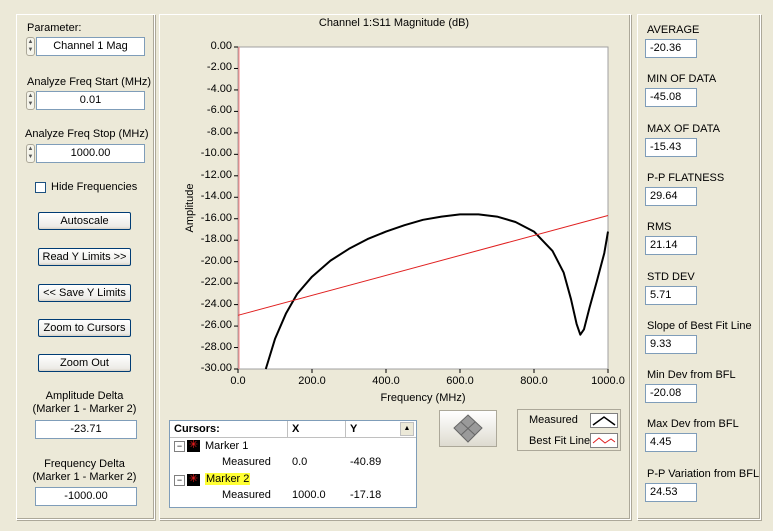 Image resolution: width=773 pixels, height=531 pixels. Describe the element at coordinates (84, 464) in the screenshot. I see `frequency-delta-label: Frequency Delta` at that location.